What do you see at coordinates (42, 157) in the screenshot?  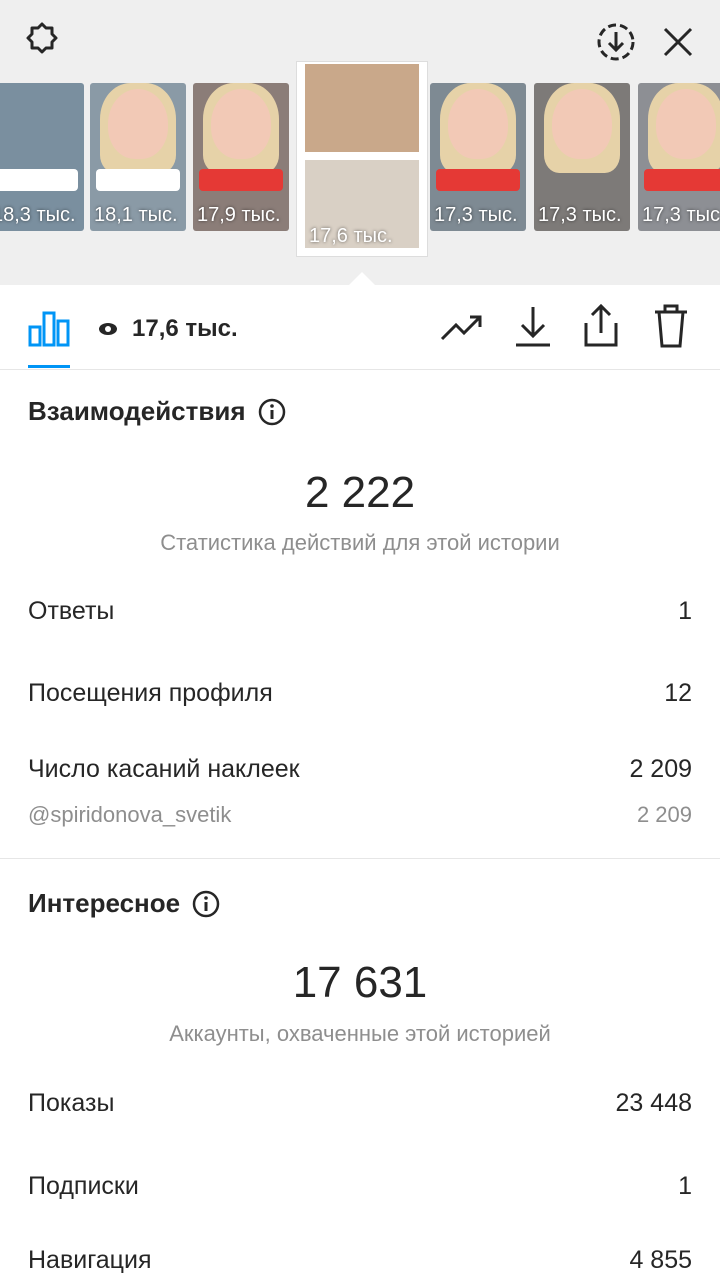 I see `story-thumb: 18,3 тыс.` at bounding box center [42, 157].